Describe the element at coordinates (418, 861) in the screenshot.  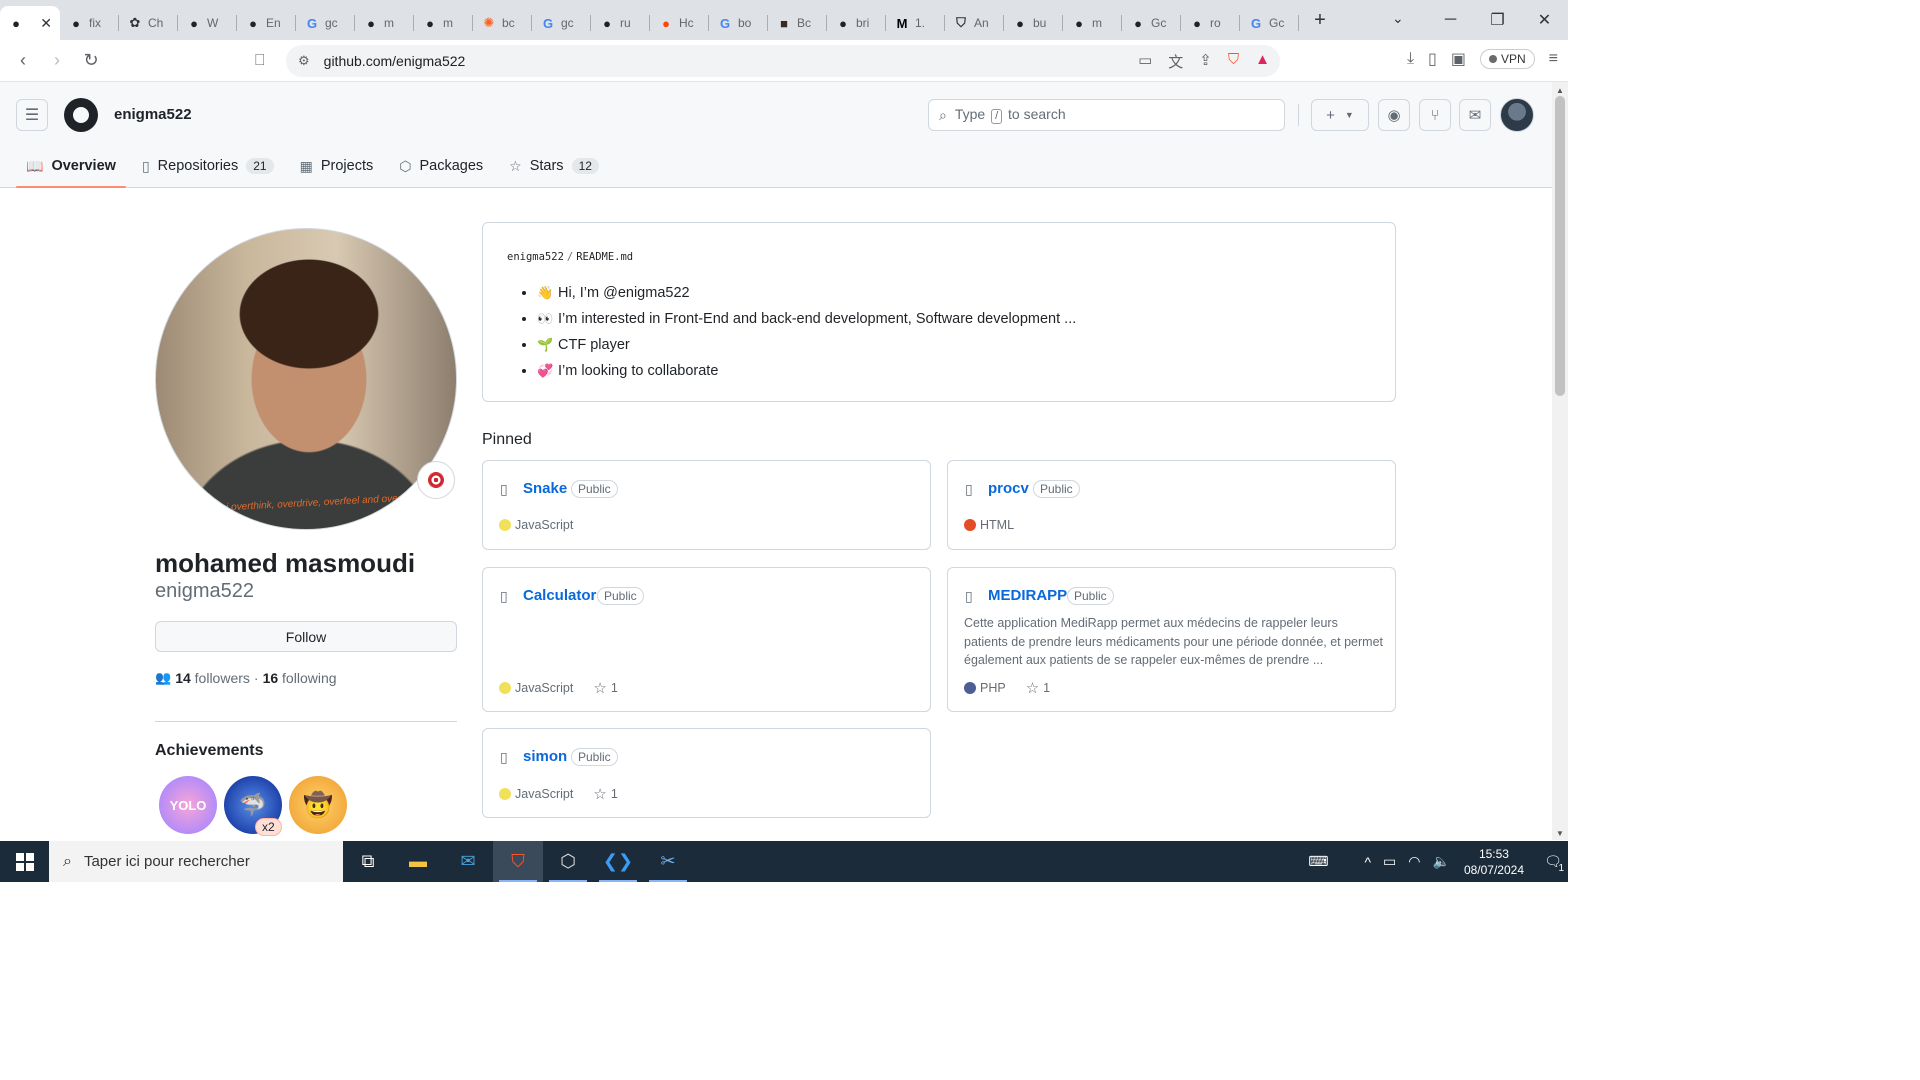
I see `file-explorer-icon: ▬` at that location.